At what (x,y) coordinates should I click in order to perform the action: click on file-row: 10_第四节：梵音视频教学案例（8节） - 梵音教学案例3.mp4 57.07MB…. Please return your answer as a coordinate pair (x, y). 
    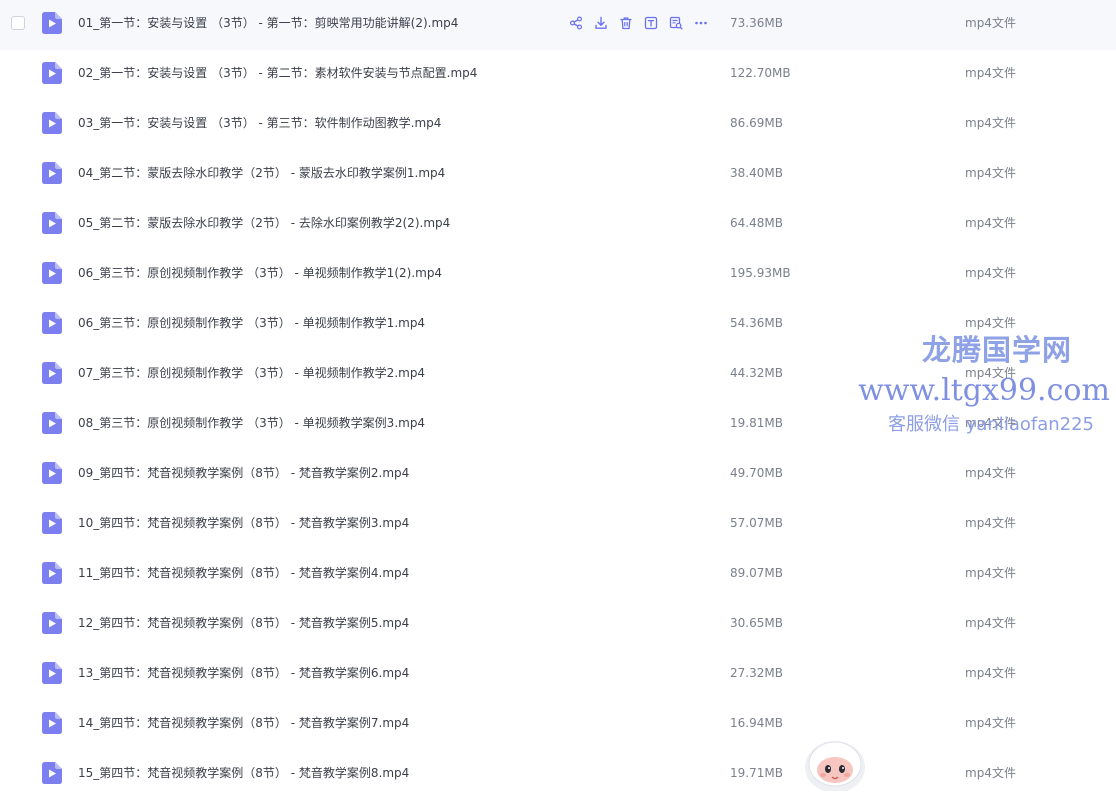
    Looking at the image, I should click on (558, 525).